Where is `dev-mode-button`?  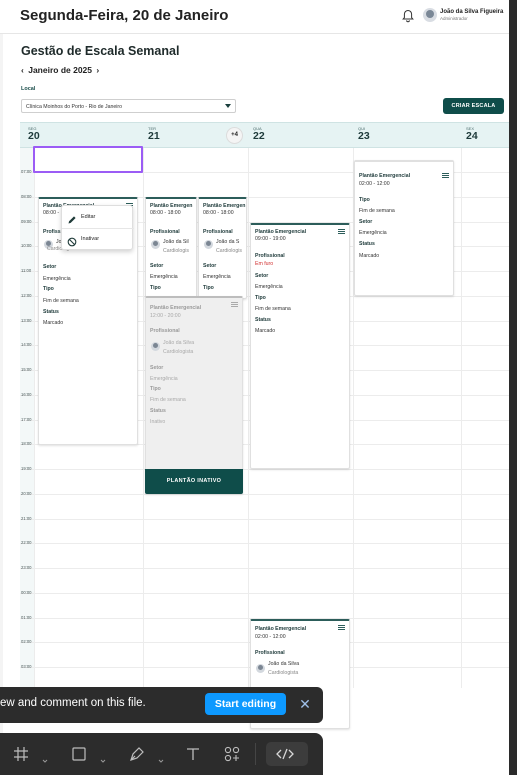
dev-mode-button is located at coordinates (287, 754).